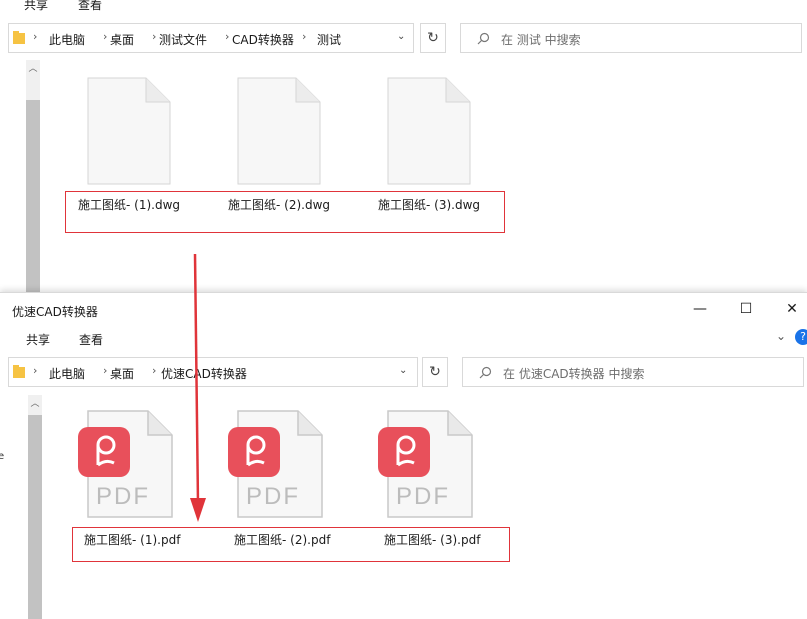 This screenshot has width=807, height=619. Describe the element at coordinates (55, 312) in the screenshot. I see `window-title: 优速CAD转换器` at that location.